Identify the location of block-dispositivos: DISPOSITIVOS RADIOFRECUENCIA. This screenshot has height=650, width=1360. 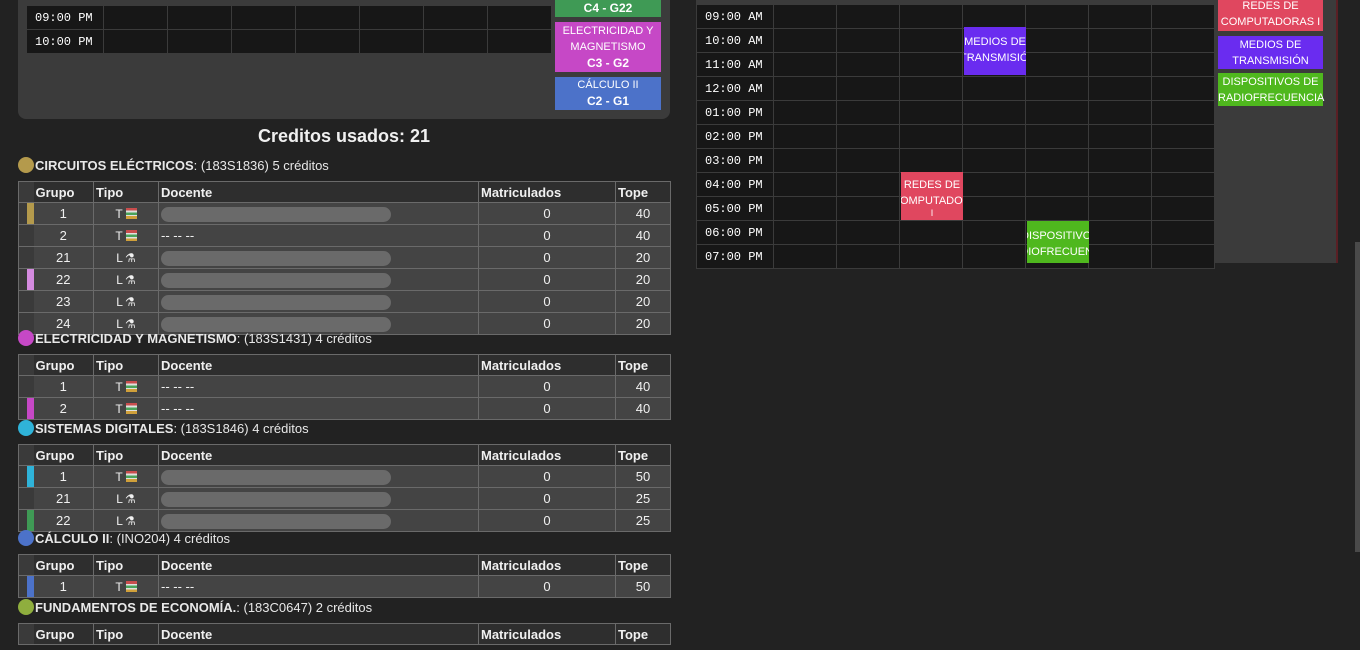
(1058, 242).